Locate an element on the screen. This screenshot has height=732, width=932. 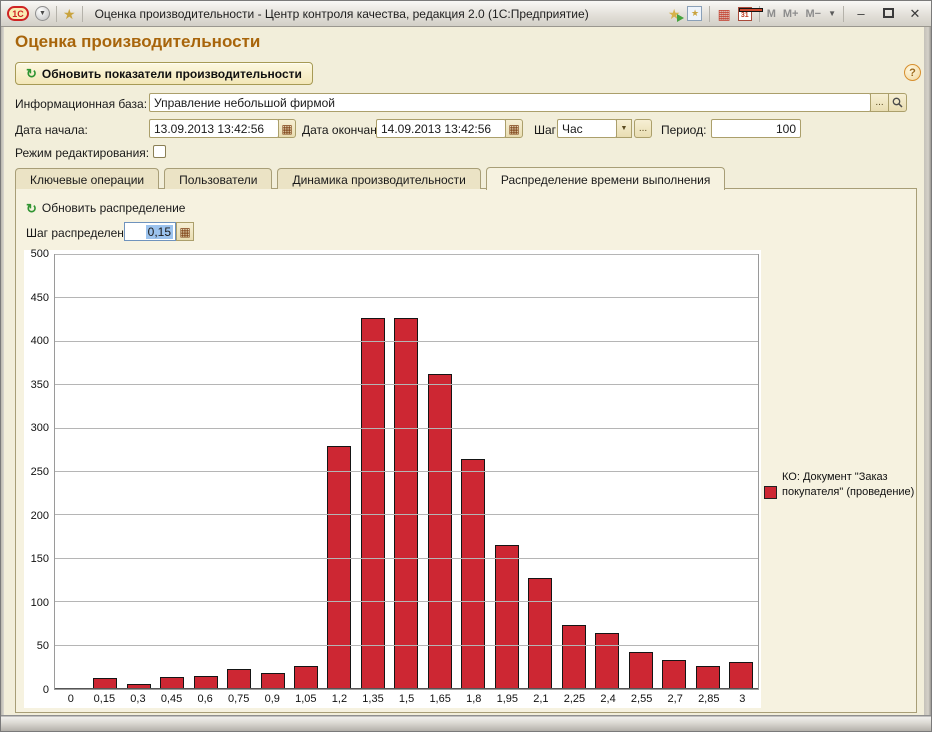
infobase-label: Информационная база: is located at coordinates (81, 104).